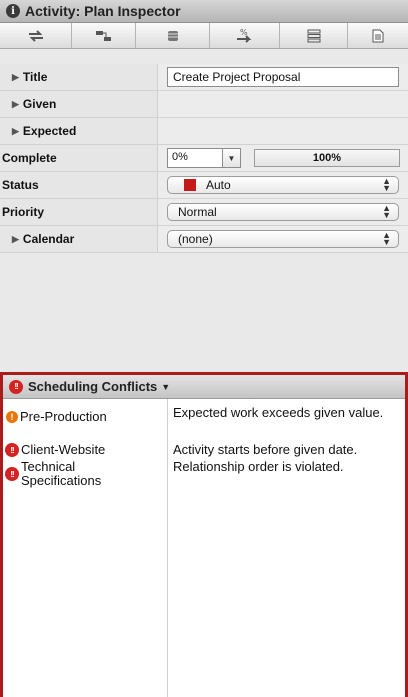  I want to click on status-label: Status, so click(79, 185).